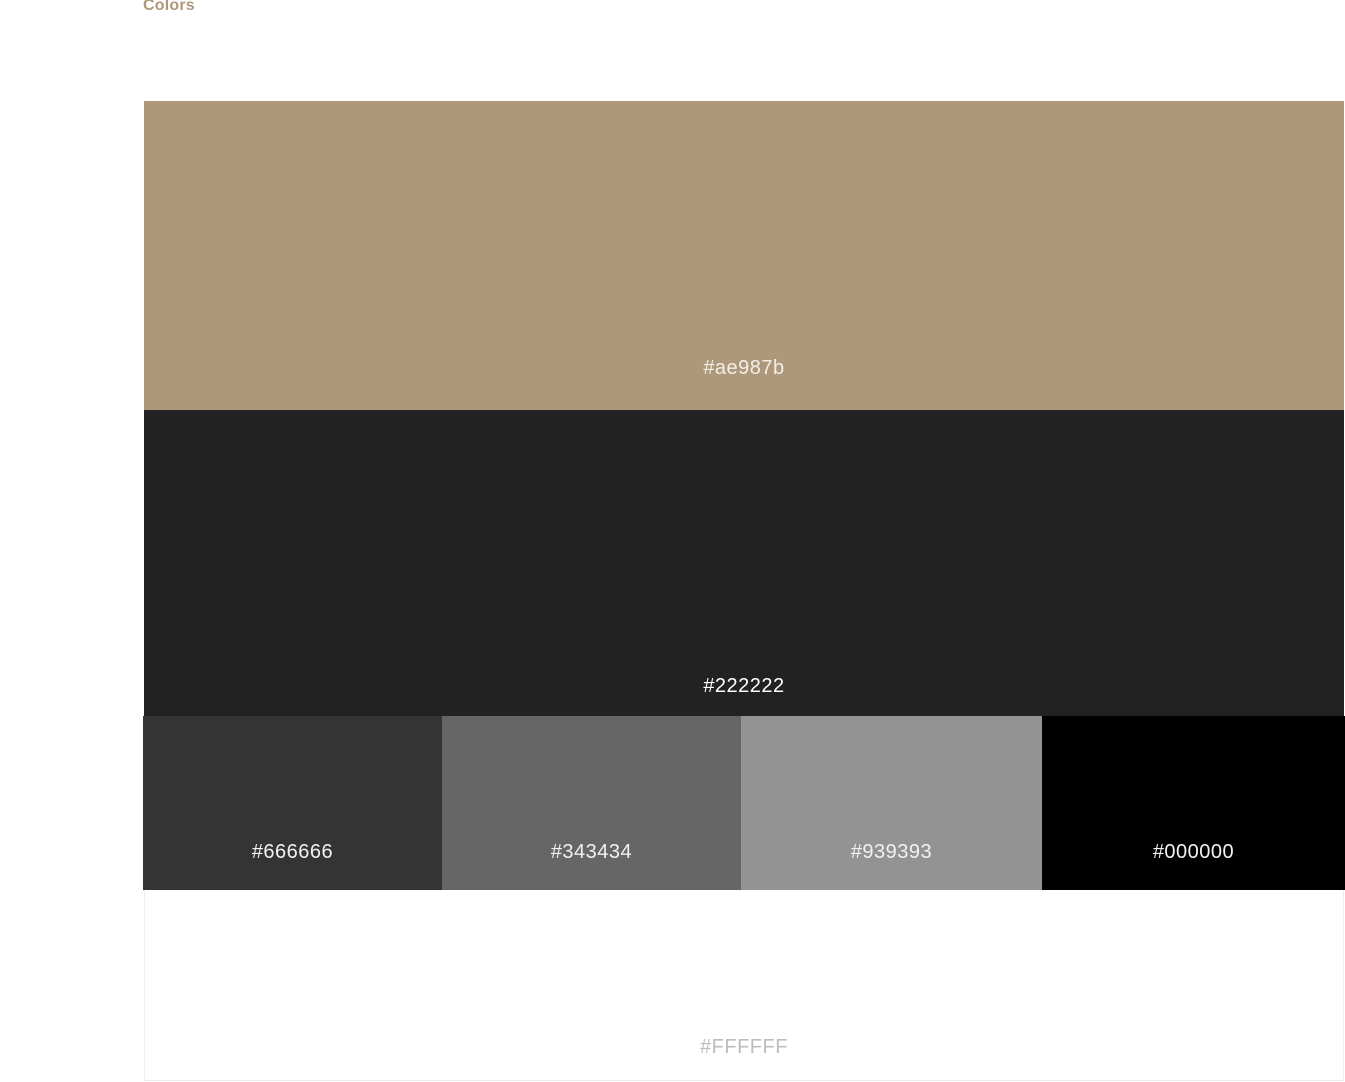  What do you see at coordinates (744, 1047) in the screenshot?
I see `color-swatch-label: #FFFFFF` at bounding box center [744, 1047].